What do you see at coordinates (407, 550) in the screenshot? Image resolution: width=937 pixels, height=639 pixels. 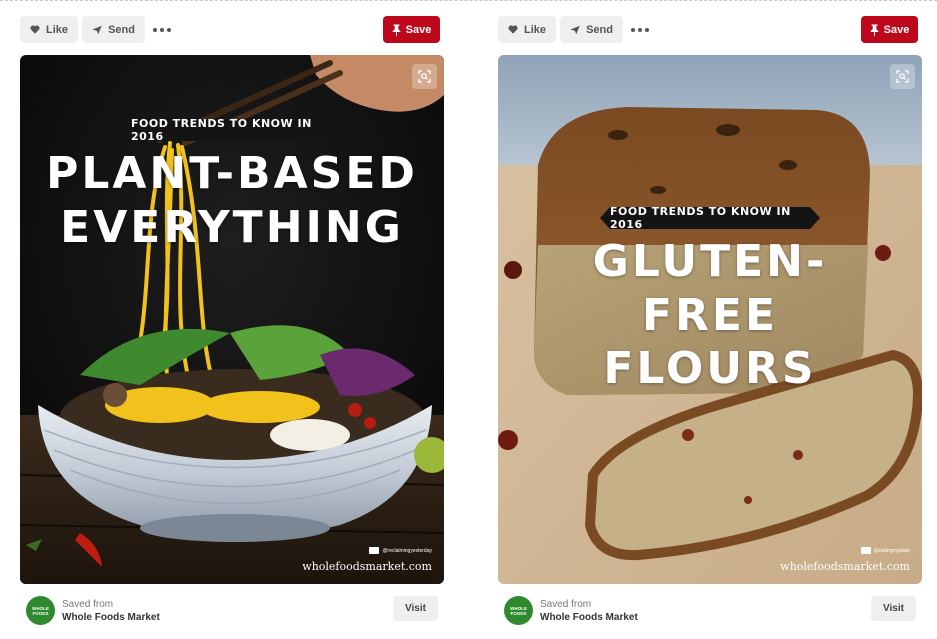 I see `photo-credit-text: @reclaimingyesterday` at bounding box center [407, 550].